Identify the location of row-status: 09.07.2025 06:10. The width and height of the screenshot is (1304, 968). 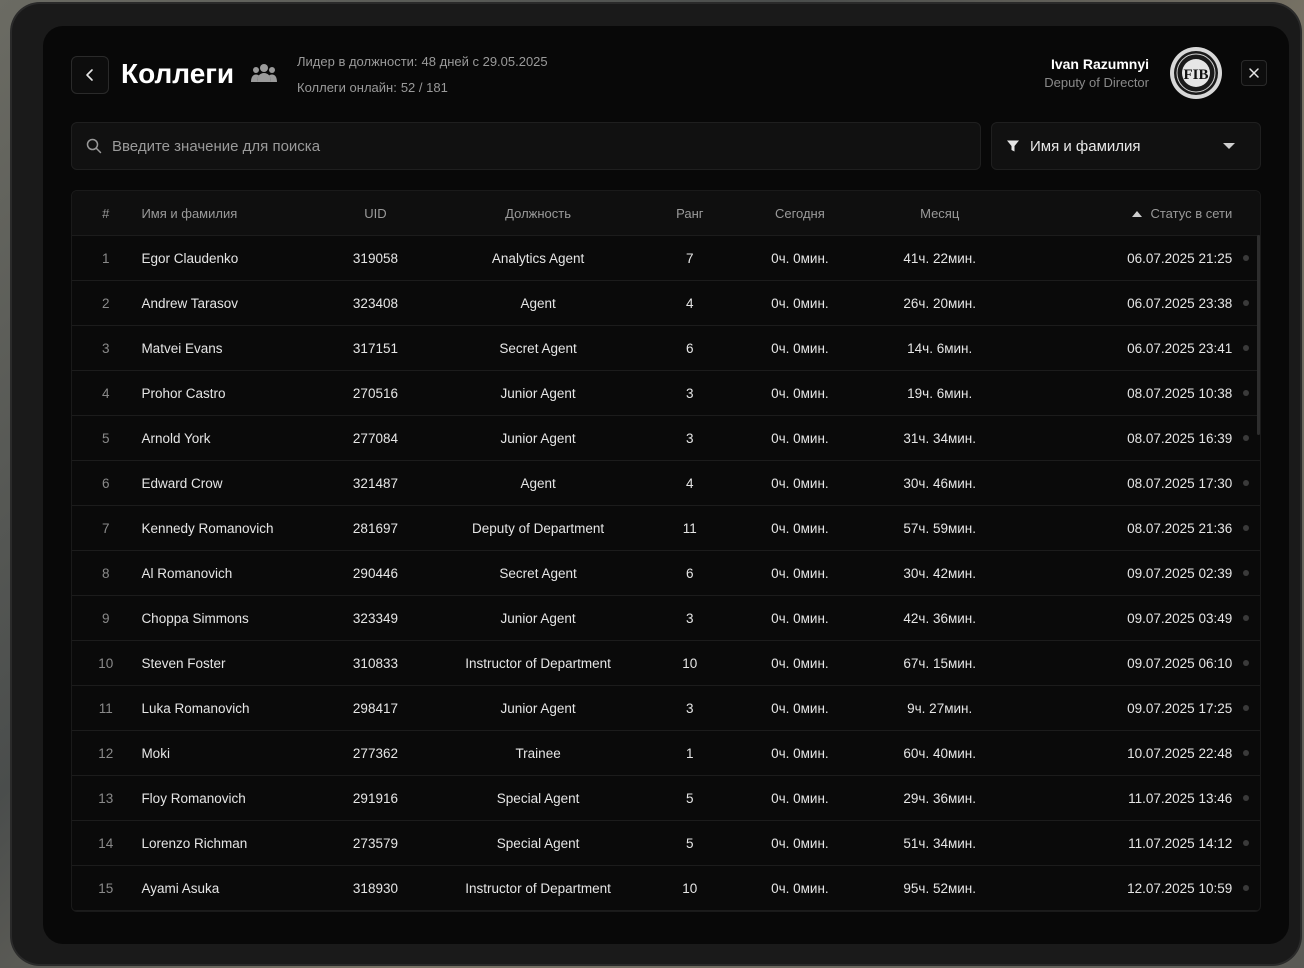
(1180, 663).